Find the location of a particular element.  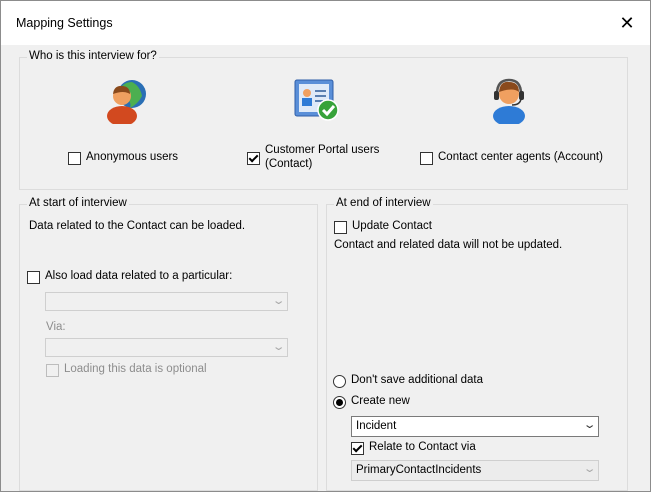

start-group-title: At start of interview is located at coordinates (78, 203).